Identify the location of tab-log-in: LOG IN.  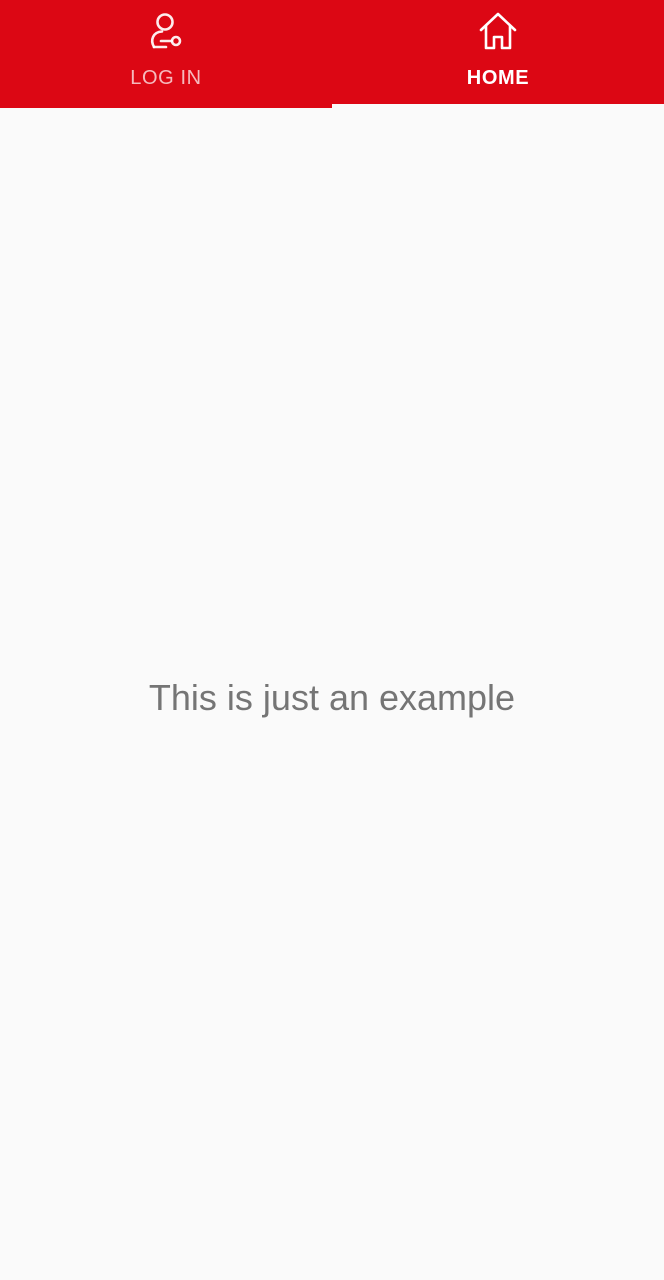
(166, 54).